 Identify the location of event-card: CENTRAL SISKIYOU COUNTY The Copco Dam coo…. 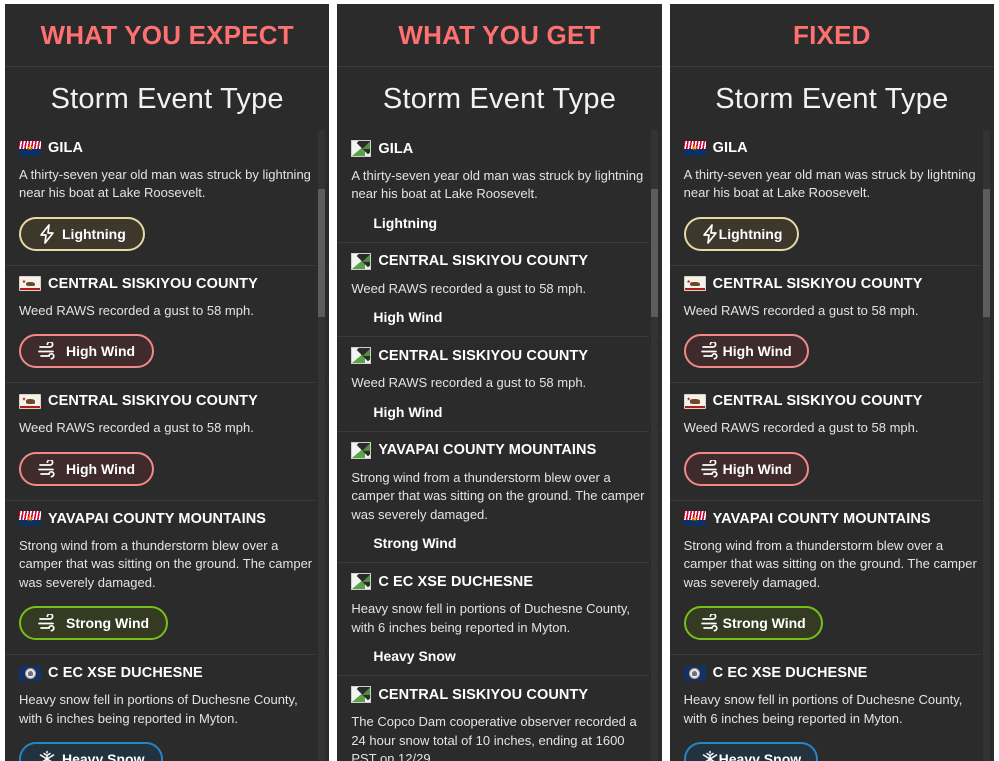
(499, 718).